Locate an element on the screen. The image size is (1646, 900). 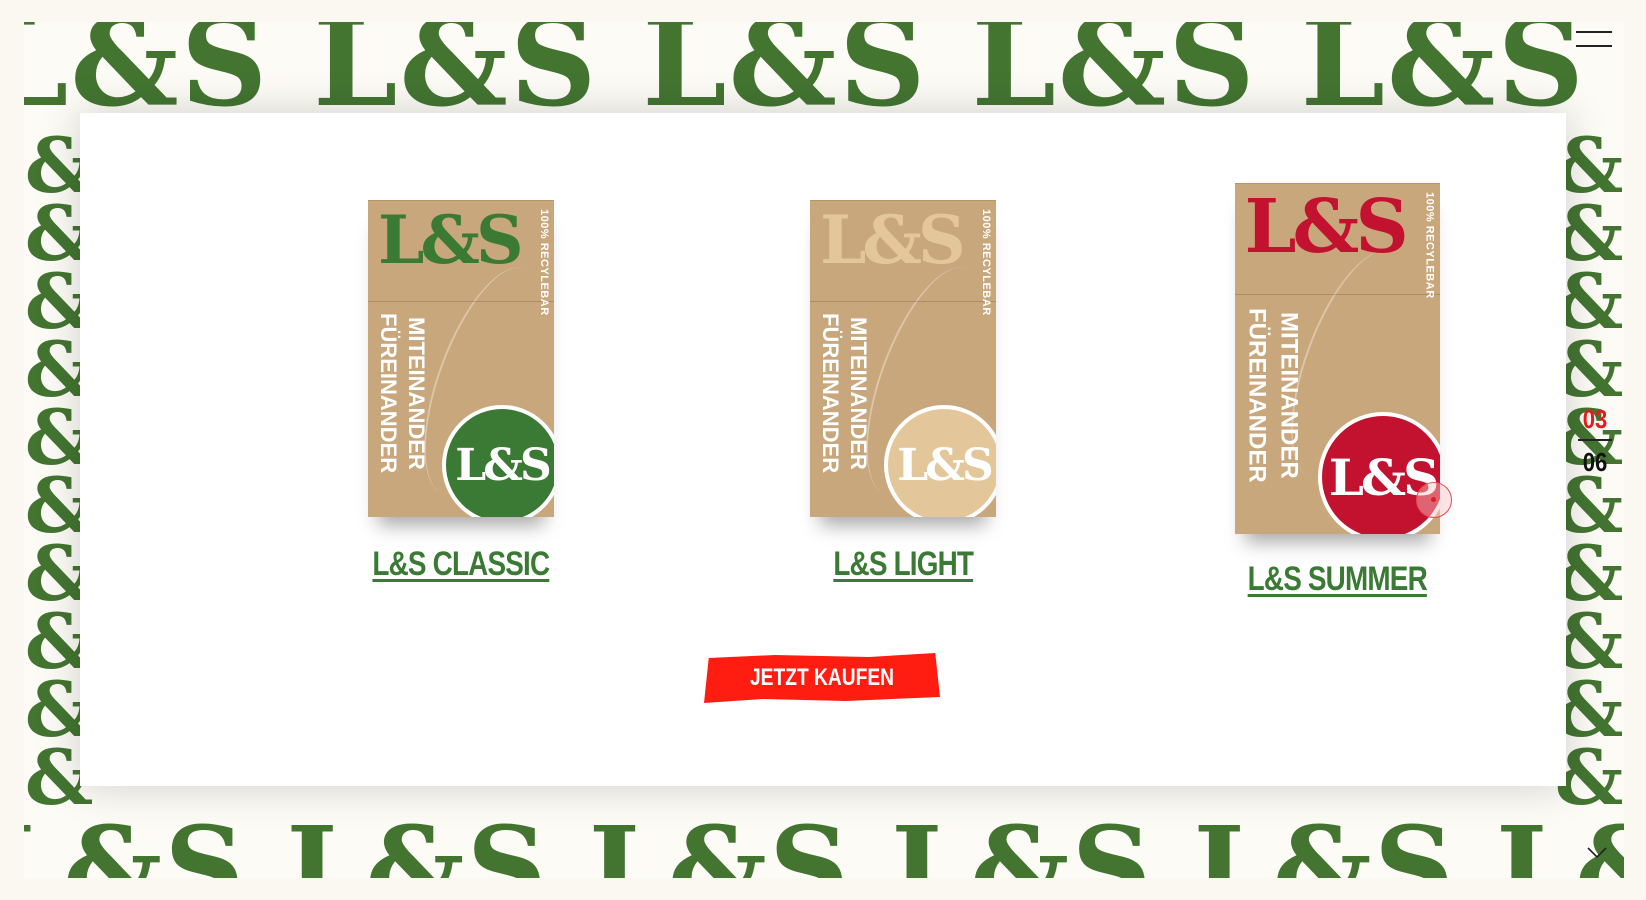
hamburger-menu-icon-line is located at coordinates (1594, 46).